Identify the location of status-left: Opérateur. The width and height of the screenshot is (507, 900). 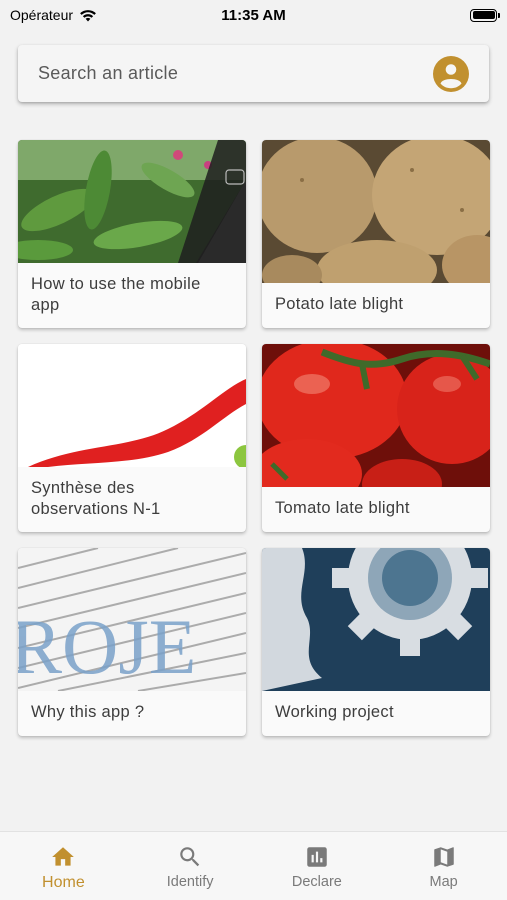
(53, 15).